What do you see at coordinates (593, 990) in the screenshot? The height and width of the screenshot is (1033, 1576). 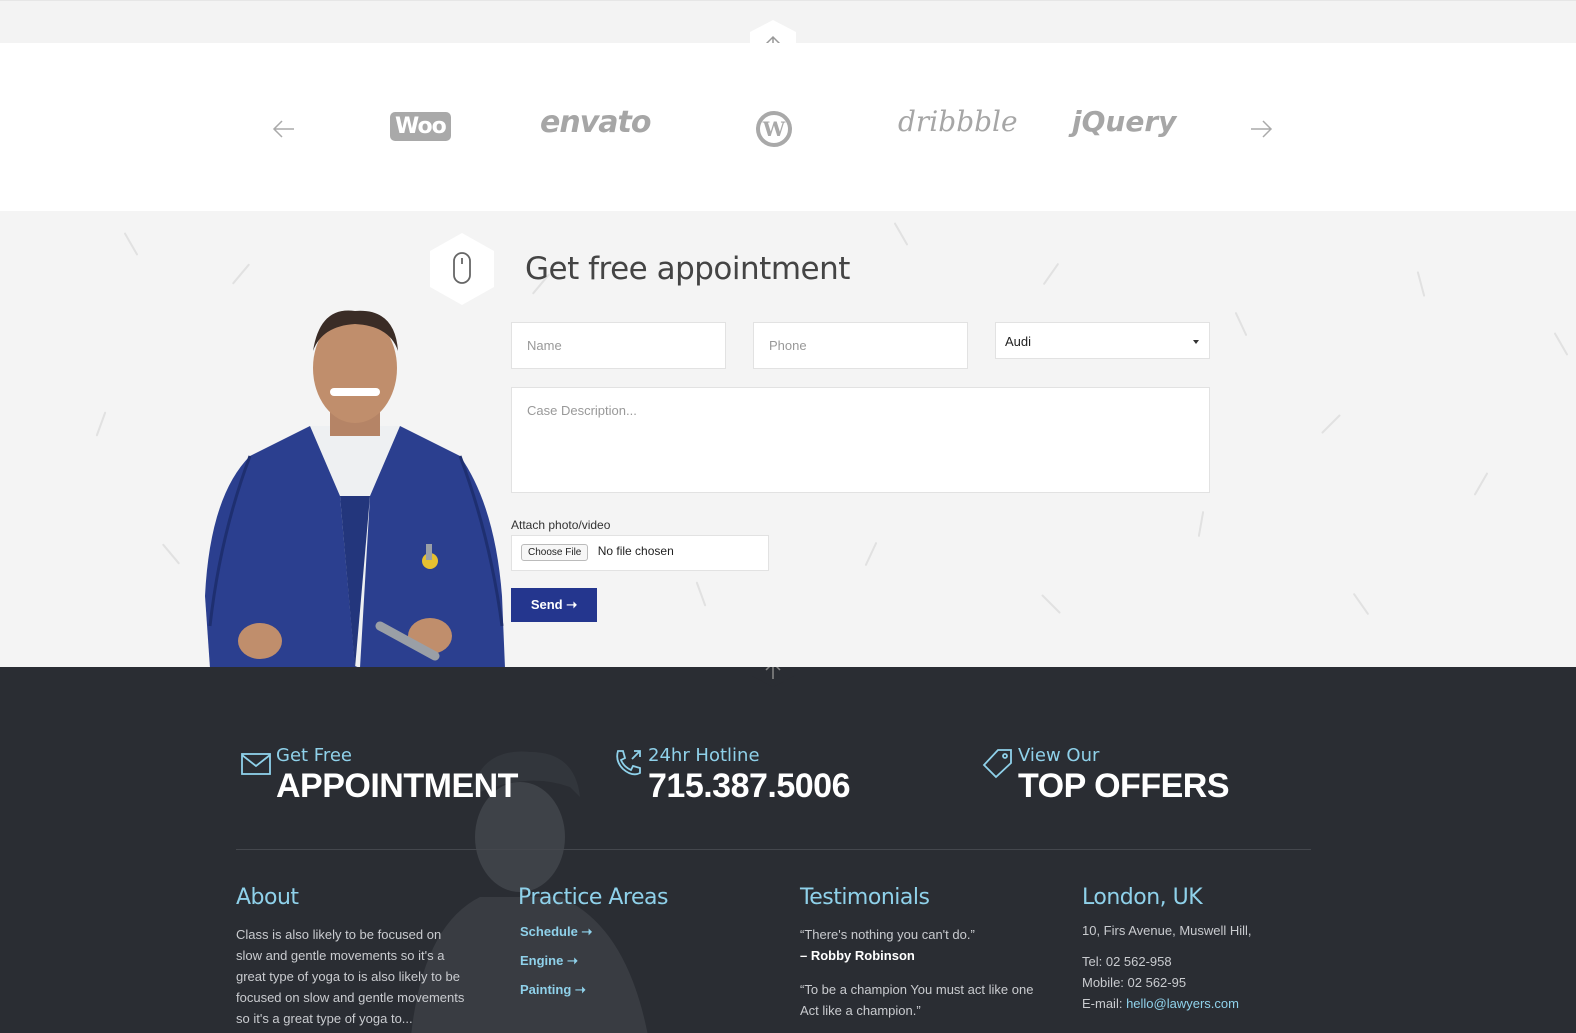 I see `practice-link-painting: Painting ➝` at bounding box center [593, 990].